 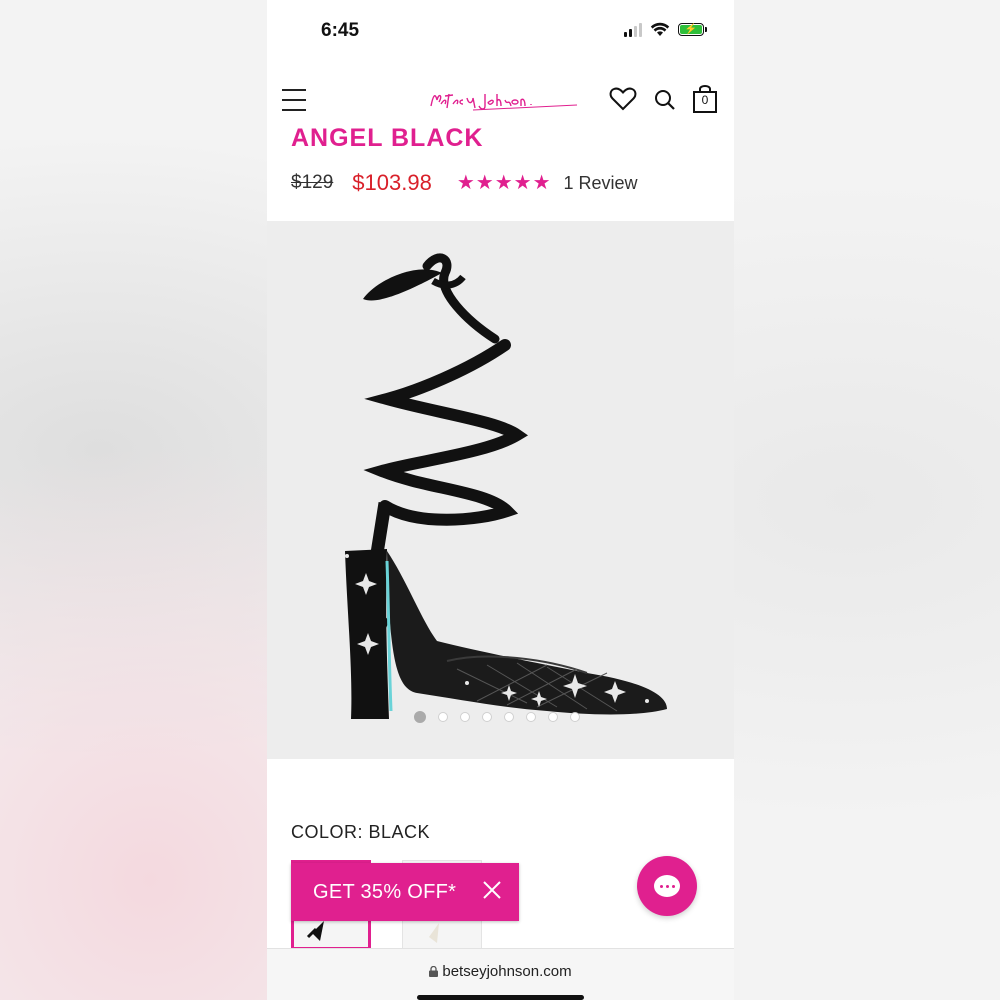 What do you see at coordinates (665, 100) in the screenshot?
I see `search-icon` at bounding box center [665, 100].